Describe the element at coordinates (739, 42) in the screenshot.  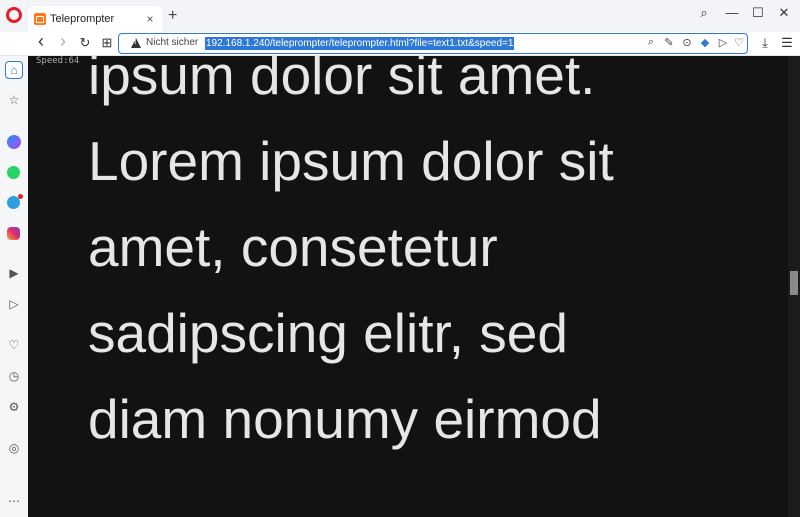
I see `bookmark-heart-icon: ♡` at that location.